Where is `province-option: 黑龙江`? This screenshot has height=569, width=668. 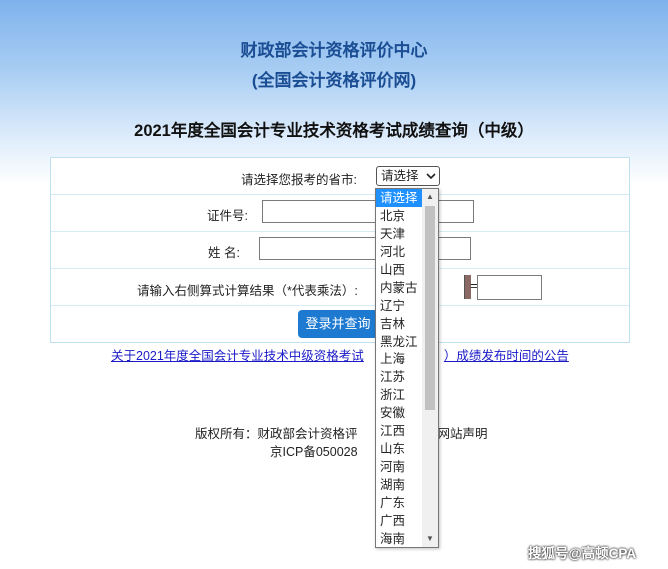 province-option: 黑龙江 is located at coordinates (399, 342).